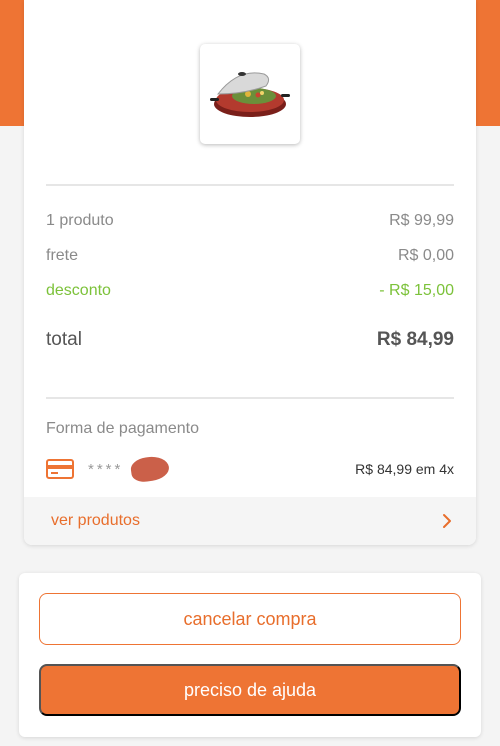 The height and width of the screenshot is (746, 500). I want to click on payment-method-row: **** R$ 84,99 em 4x, so click(250, 469).